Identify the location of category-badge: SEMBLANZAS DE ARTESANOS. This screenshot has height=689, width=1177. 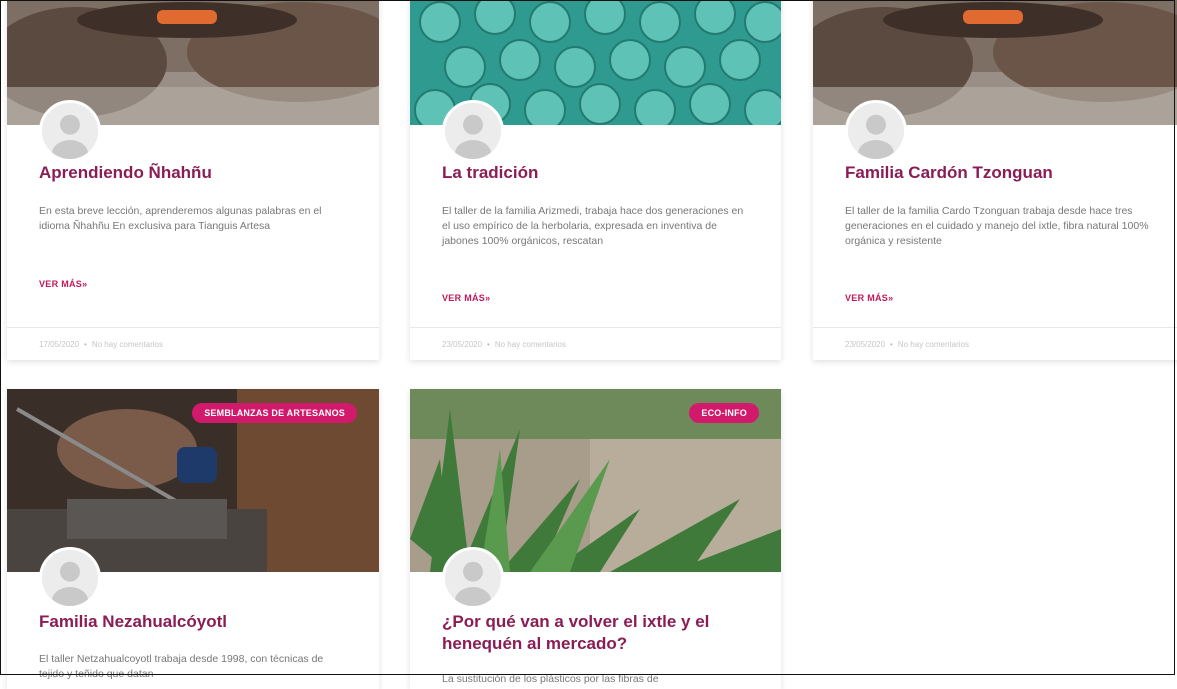
(274, 413).